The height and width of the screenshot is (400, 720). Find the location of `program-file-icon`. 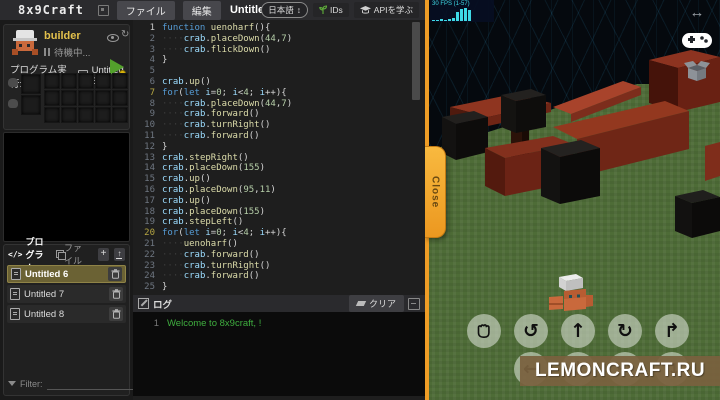

program-file-icon is located at coordinates (15, 314).